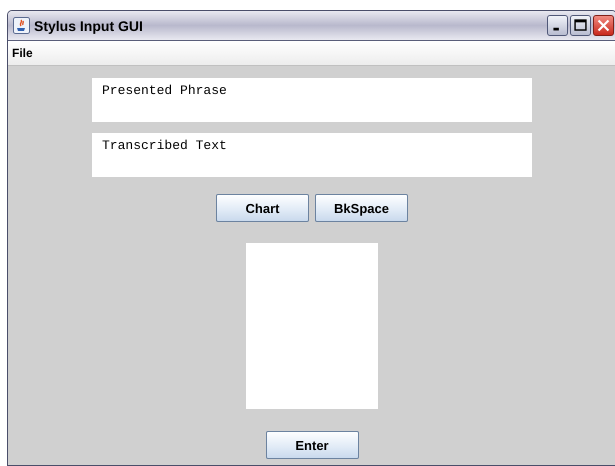 The height and width of the screenshot is (466, 615). I want to click on null: Enter, so click(312, 445).